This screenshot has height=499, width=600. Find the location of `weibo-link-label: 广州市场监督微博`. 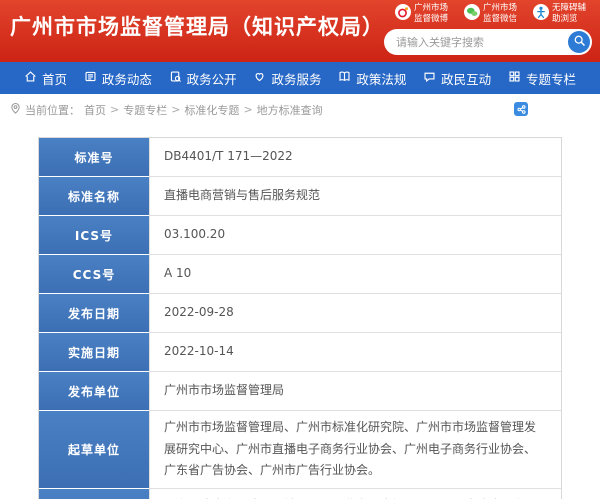

weibo-link-label: 广州市场监督微博 is located at coordinates (431, 13).